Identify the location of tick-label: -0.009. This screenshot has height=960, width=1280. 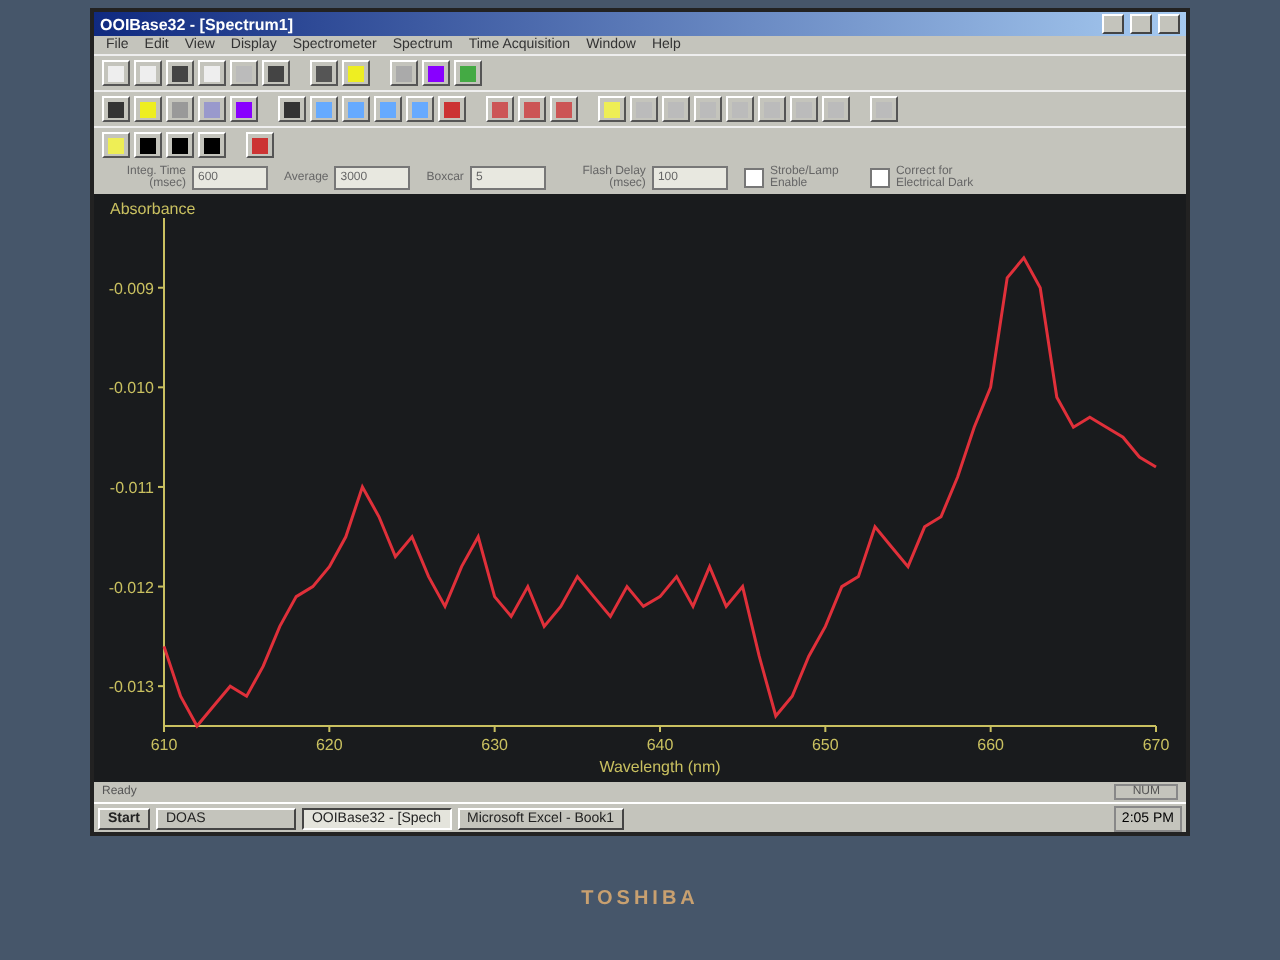
(131, 288).